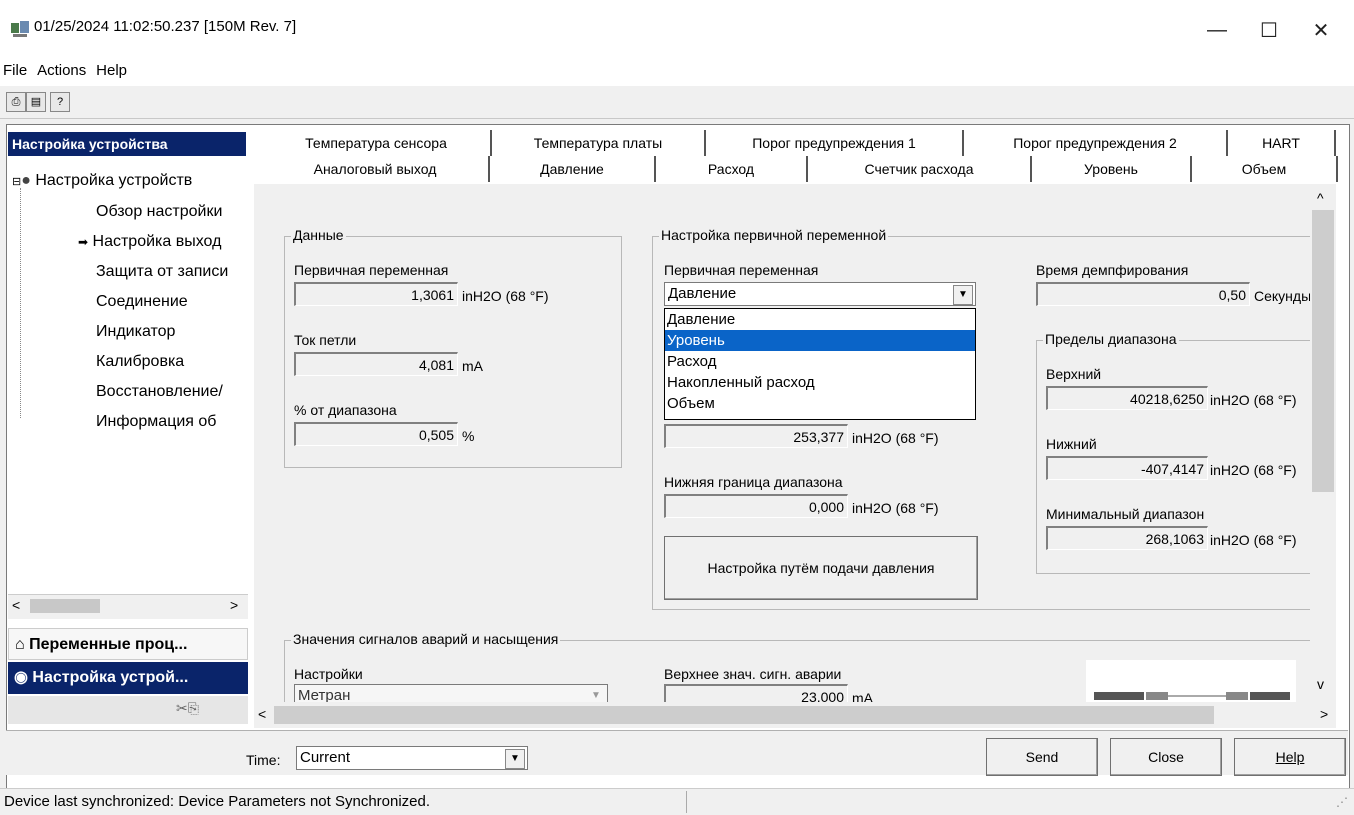 This screenshot has width=1354, height=815. What do you see at coordinates (756, 436) in the screenshot?
I see `upper-range-field: 253,377` at bounding box center [756, 436].